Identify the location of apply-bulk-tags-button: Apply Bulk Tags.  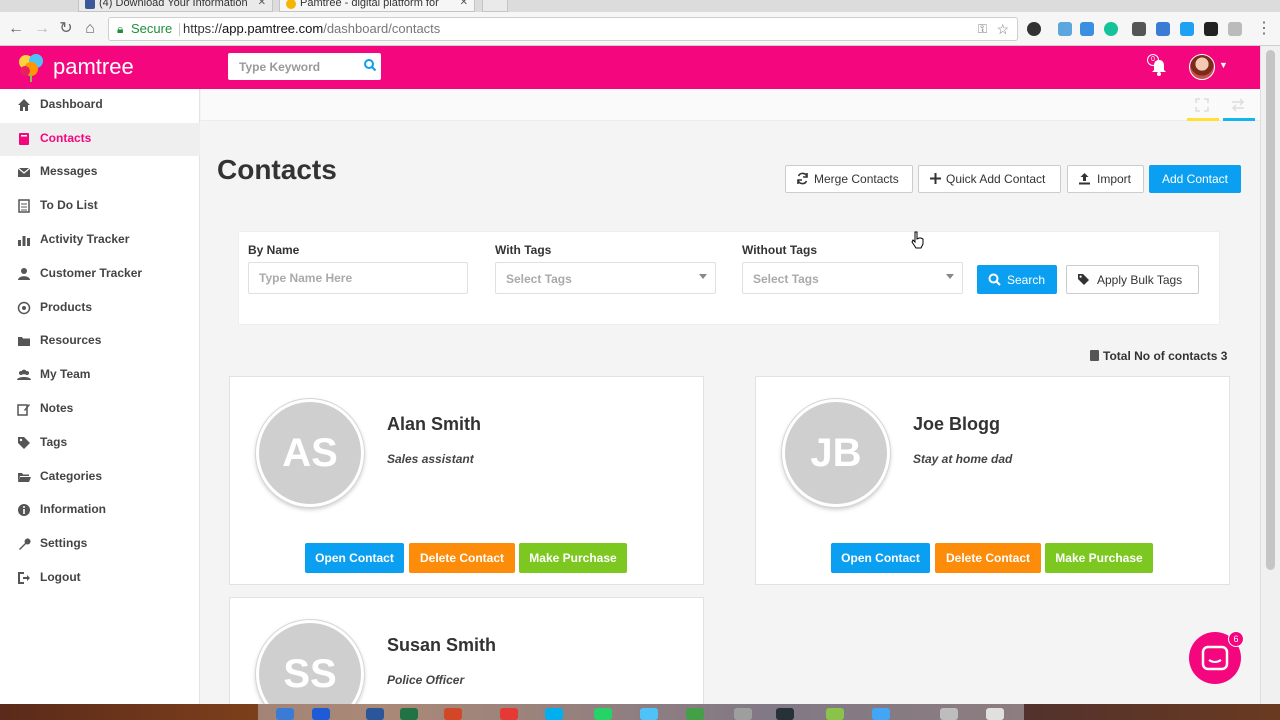
(1132, 279).